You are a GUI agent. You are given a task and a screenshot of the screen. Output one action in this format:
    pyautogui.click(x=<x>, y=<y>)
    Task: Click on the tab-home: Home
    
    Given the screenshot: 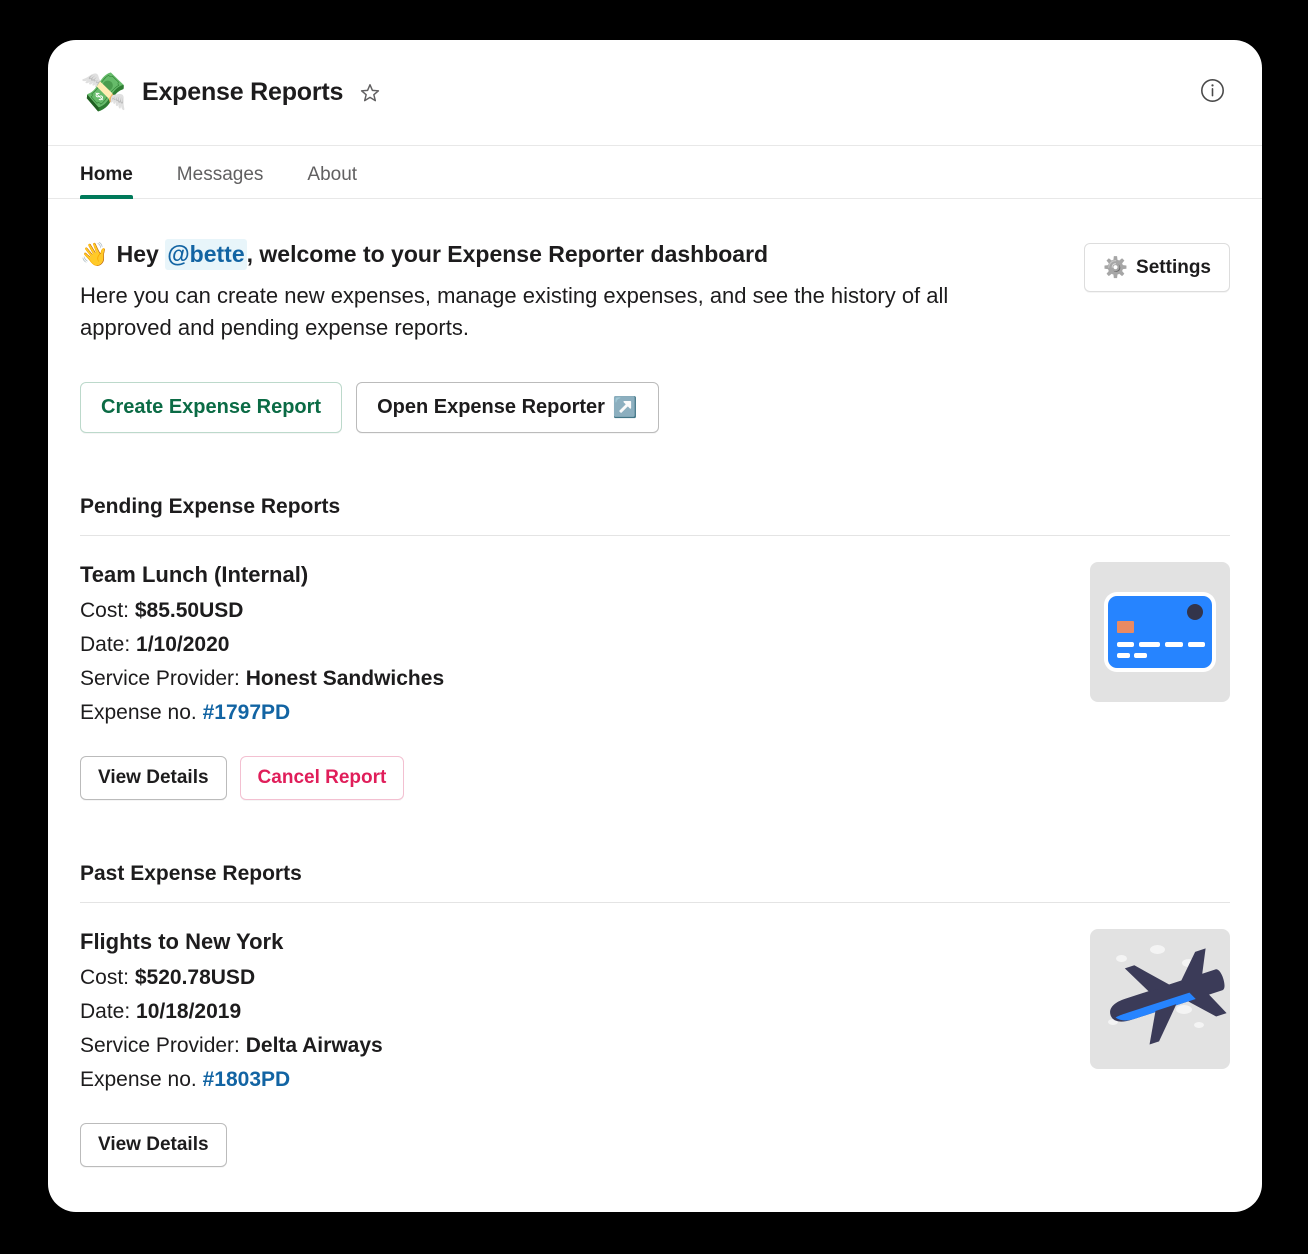 What is the action you would take?
    pyautogui.click(x=106, y=181)
    